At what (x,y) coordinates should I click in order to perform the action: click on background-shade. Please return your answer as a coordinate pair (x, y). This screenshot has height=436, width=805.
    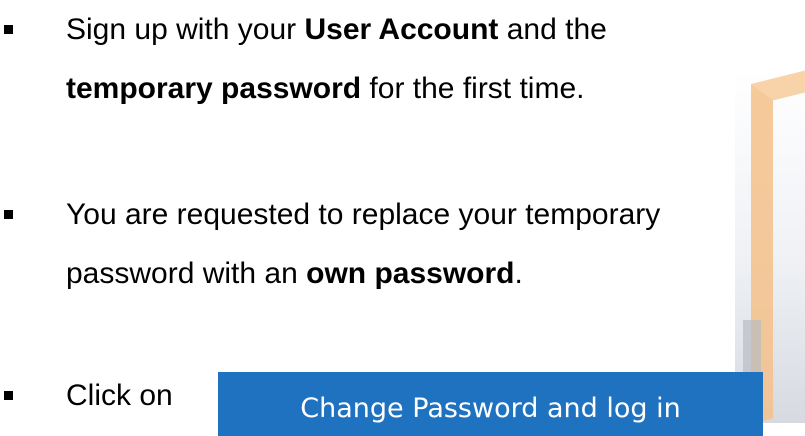
    Looking at the image, I should click on (770, 246).